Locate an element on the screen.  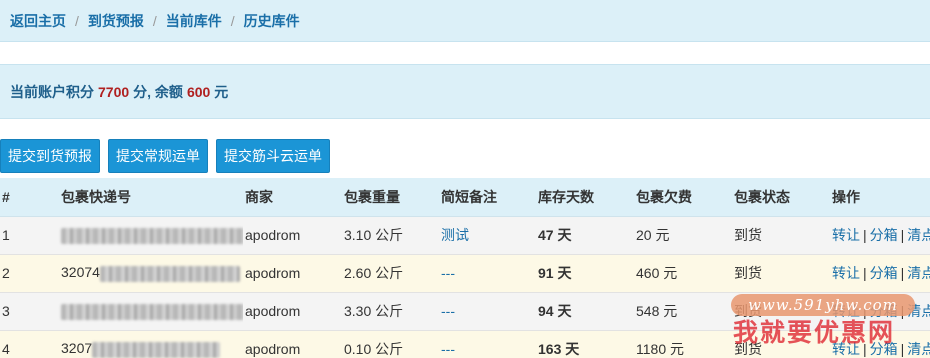
column-header-weight: 包裹重量 is located at coordinates (390, 197).